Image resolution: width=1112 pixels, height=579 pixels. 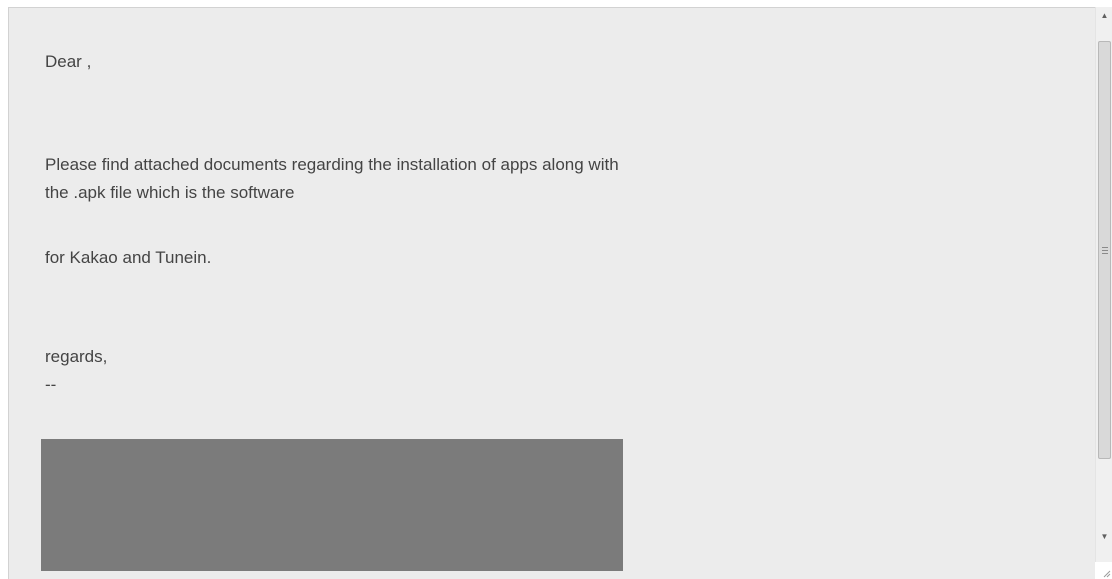 I want to click on scroll-up-arrow-icon: ▲, so click(x=1104, y=15).